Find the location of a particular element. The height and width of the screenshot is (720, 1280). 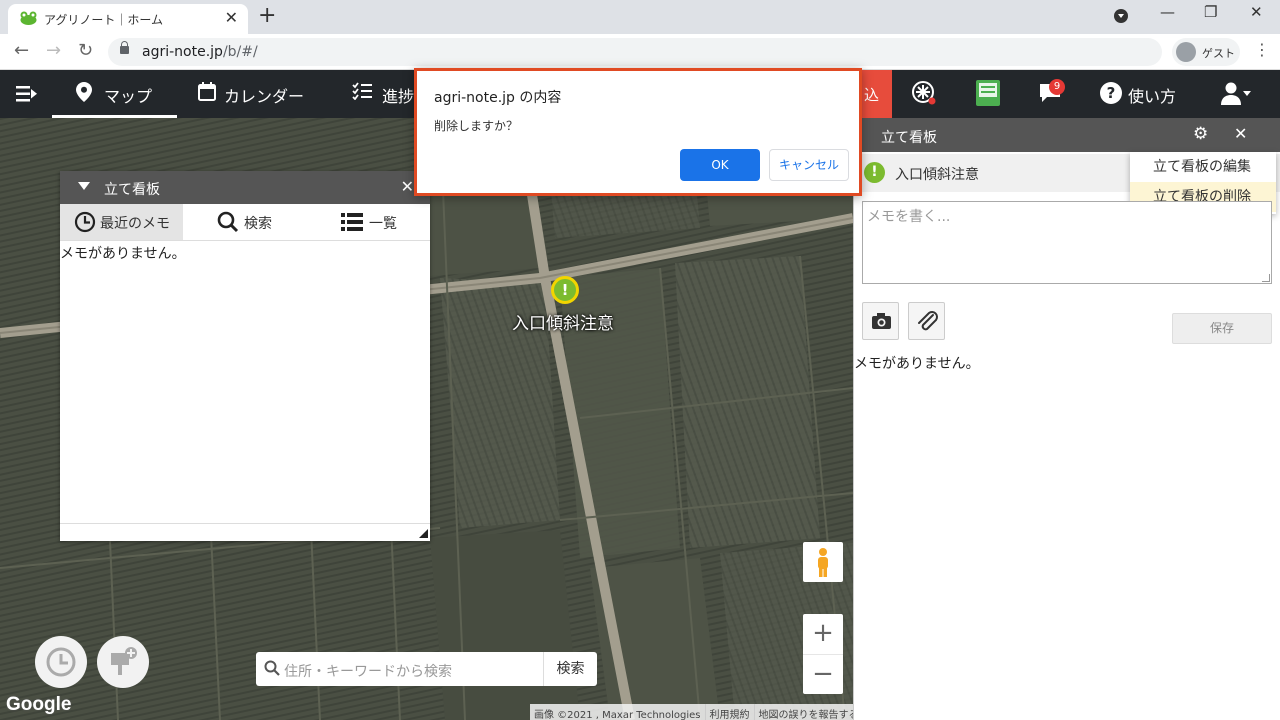

memo-panel-tabs: 最近のメモ 検索 一覧 is located at coordinates (245, 222).